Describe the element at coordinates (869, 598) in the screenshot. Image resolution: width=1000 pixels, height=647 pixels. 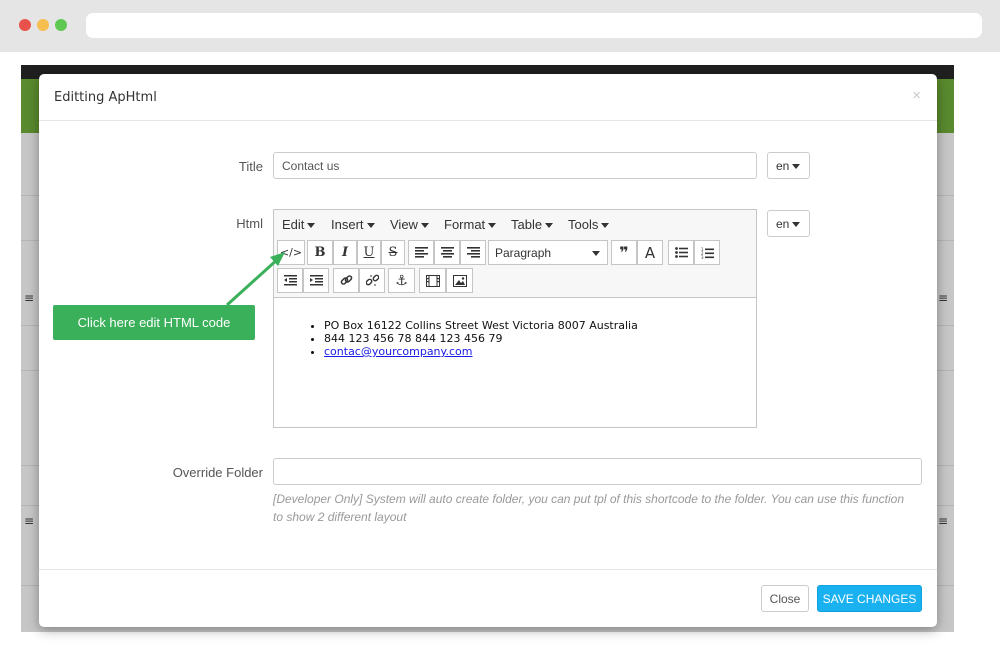
I see `save-changes-button: SAVE CHANGES` at that location.